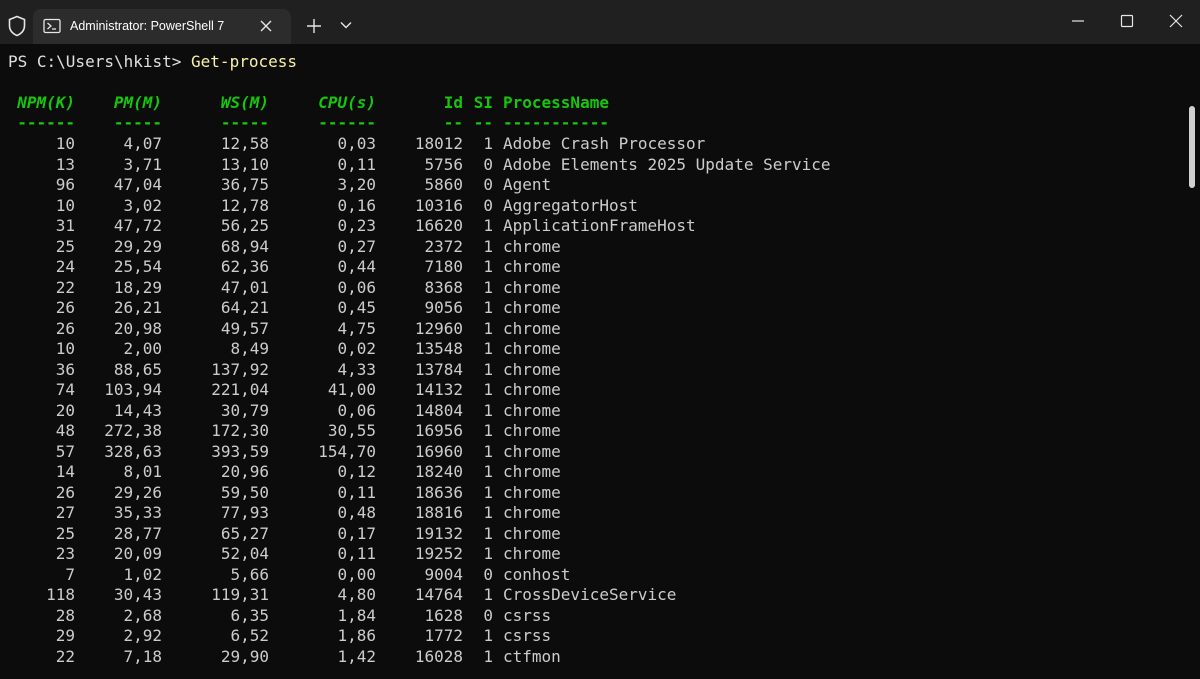 The image size is (1200, 679). What do you see at coordinates (65, 615) in the screenshot?
I see `cell-npm: 28` at bounding box center [65, 615].